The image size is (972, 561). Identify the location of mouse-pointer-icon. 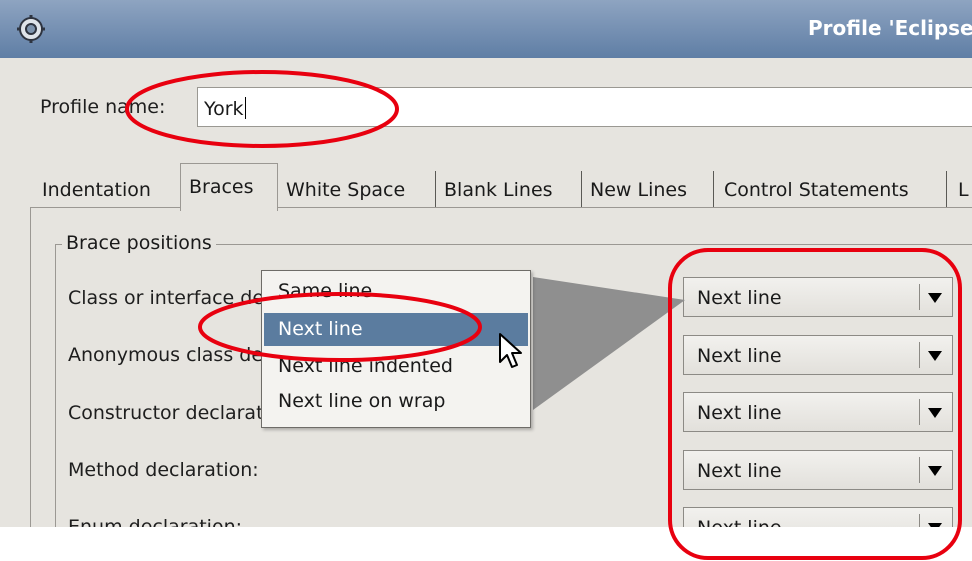
(510, 350).